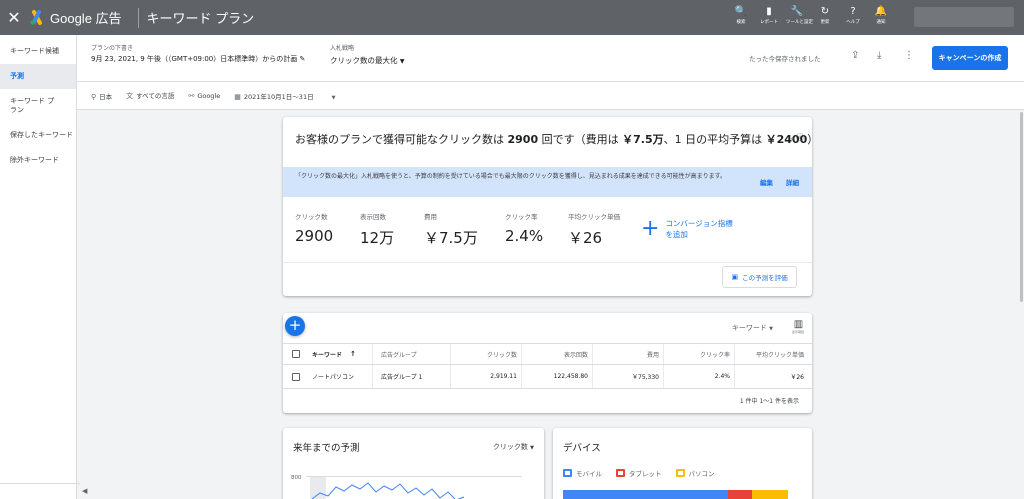 The height and width of the screenshot is (499, 1024). I want to click on bid-strategy-dropdown: クリック数の最大化 ▼, so click(367, 60).